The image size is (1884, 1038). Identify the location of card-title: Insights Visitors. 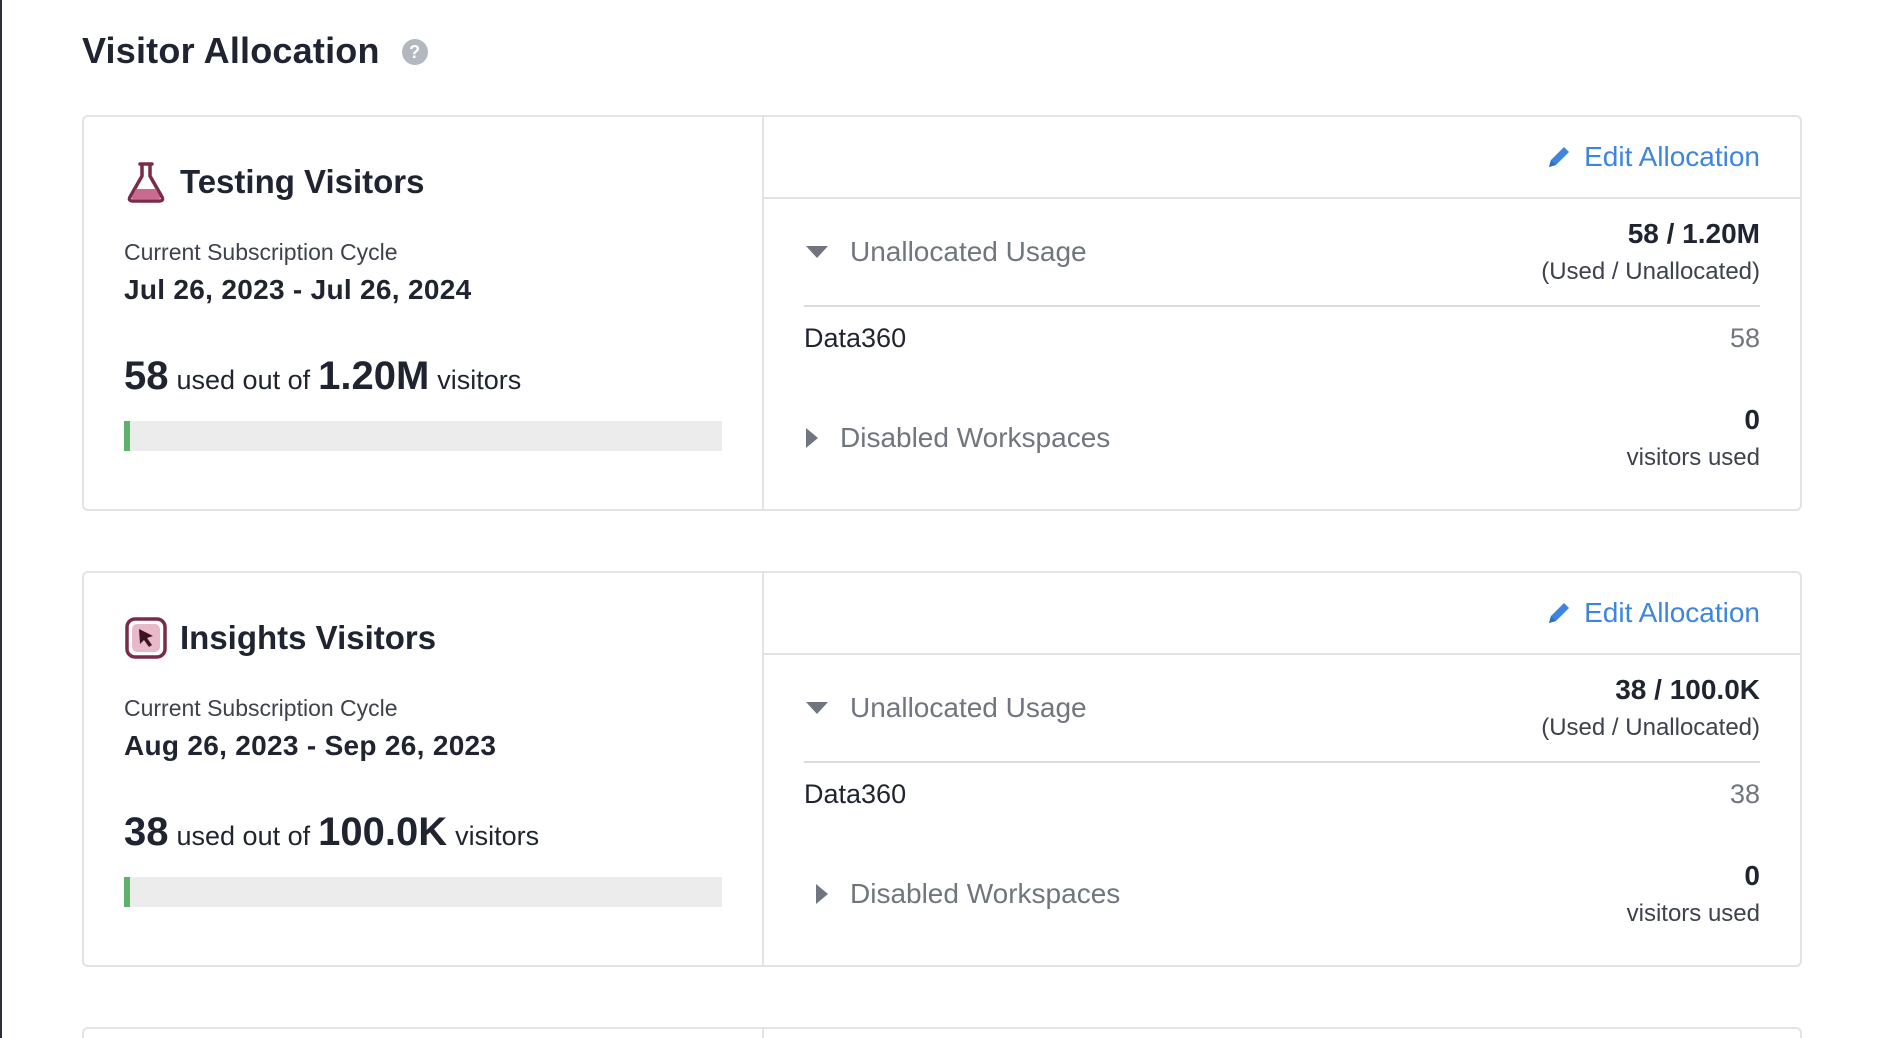
(308, 637).